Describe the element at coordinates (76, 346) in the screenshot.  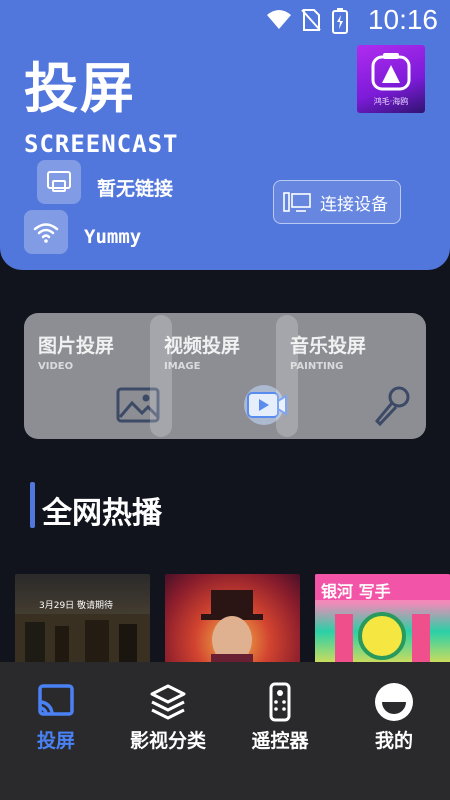
I see `card-title: 图片投屏` at that location.